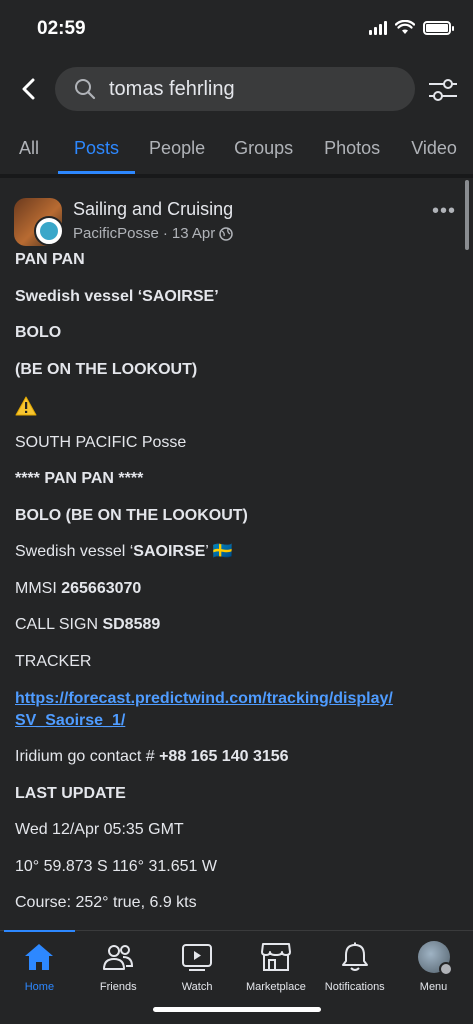 Image resolution: width=473 pixels, height=1024 pixels. I want to click on filter-sliders-icon, so click(443, 90).